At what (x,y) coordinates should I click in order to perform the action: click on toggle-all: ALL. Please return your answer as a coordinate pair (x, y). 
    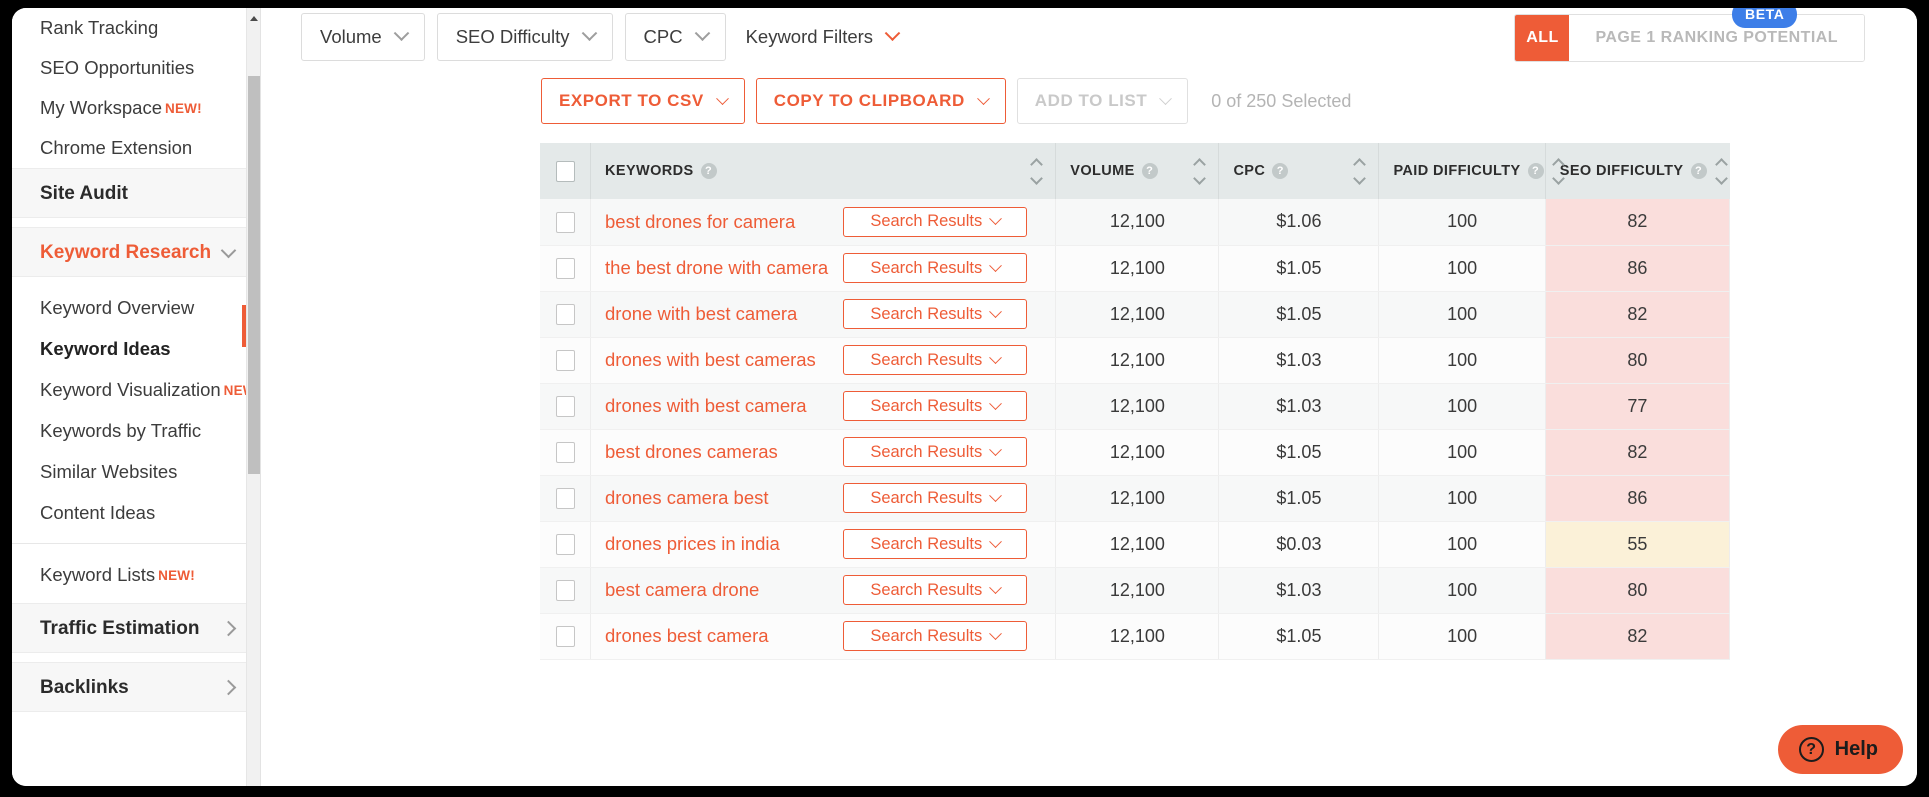
    Looking at the image, I should click on (1542, 38).